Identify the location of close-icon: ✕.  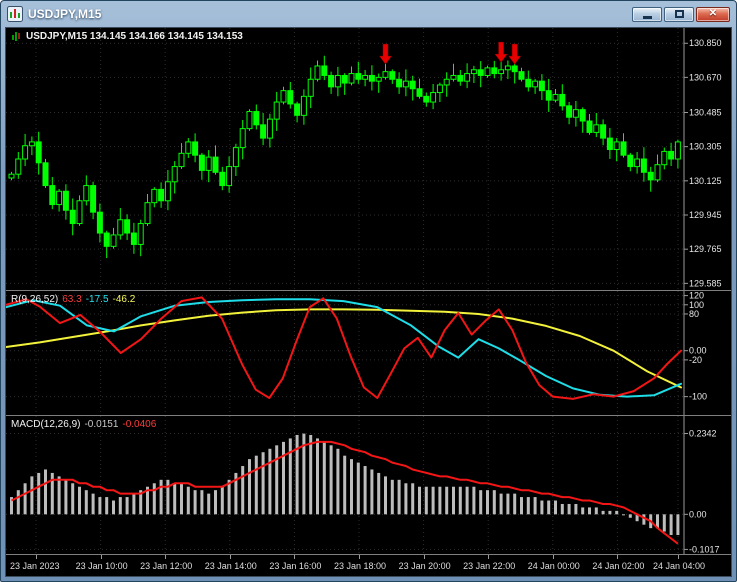
(713, 13).